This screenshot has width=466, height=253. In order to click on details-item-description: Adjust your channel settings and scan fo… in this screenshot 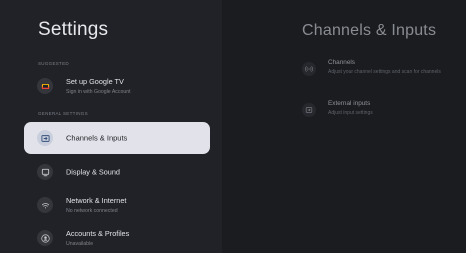, I will do `click(384, 72)`.